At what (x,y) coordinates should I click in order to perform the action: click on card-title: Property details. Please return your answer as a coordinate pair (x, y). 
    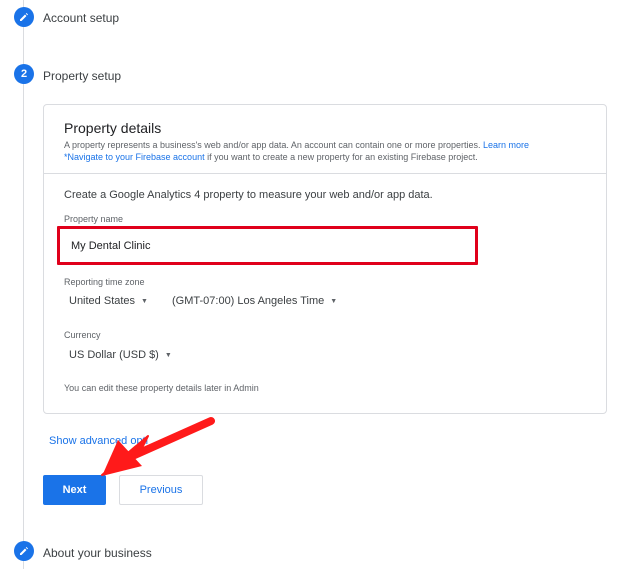
    Looking at the image, I should click on (113, 128).